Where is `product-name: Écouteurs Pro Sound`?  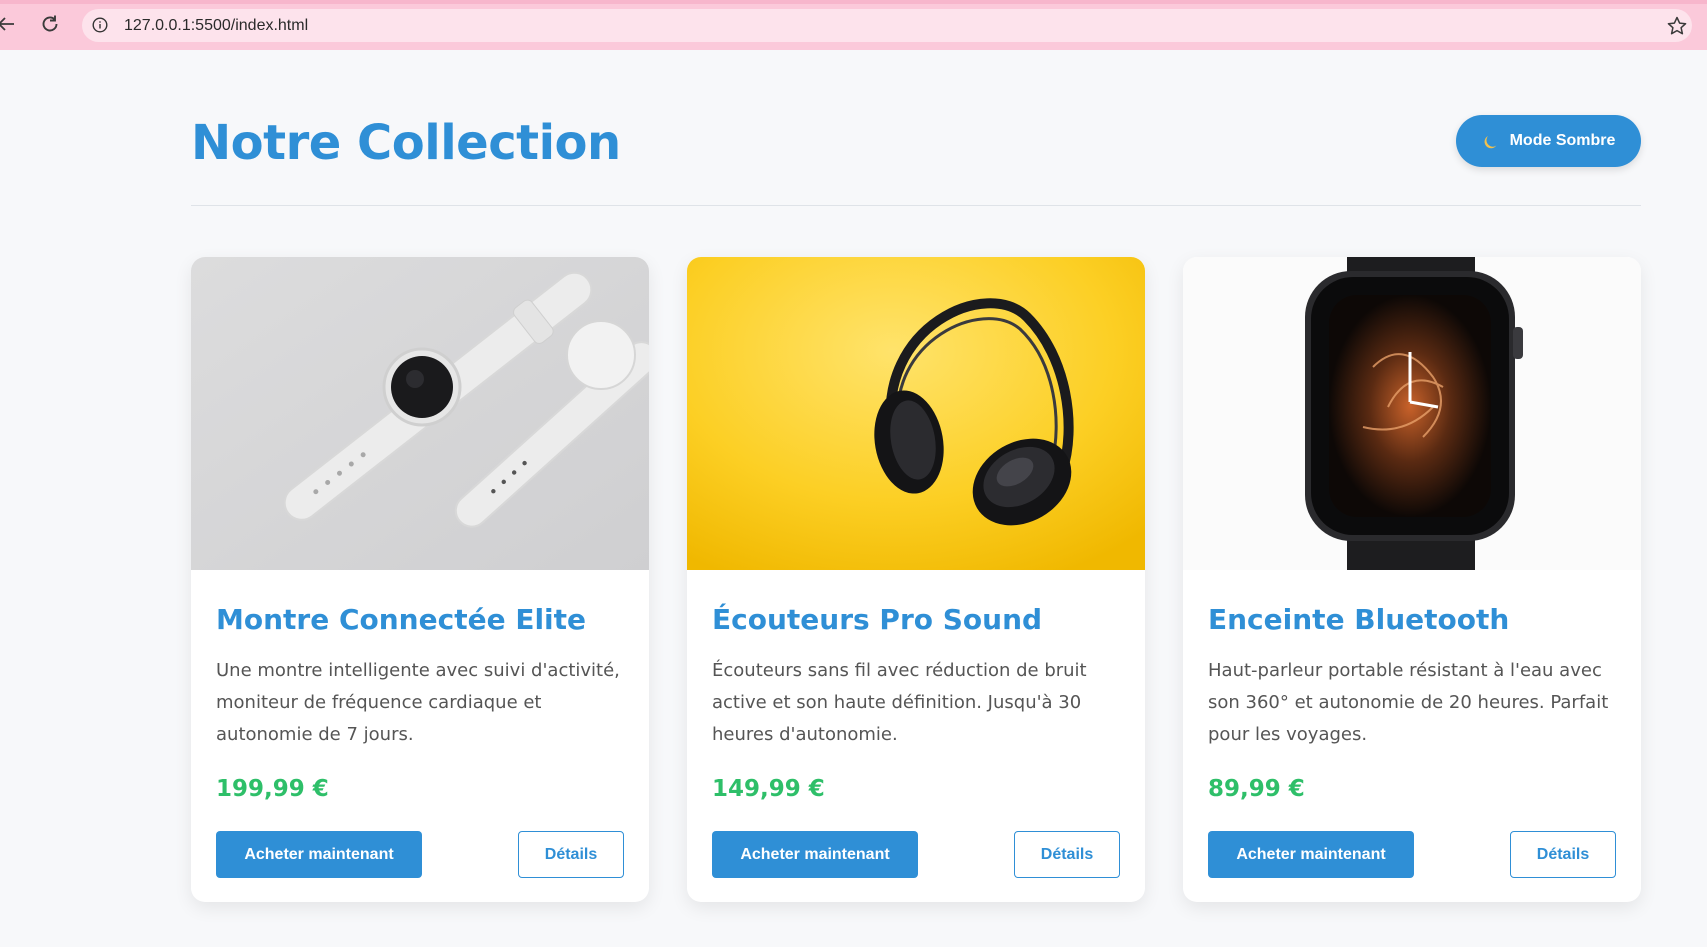 product-name: Écouteurs Pro Sound is located at coordinates (877, 619).